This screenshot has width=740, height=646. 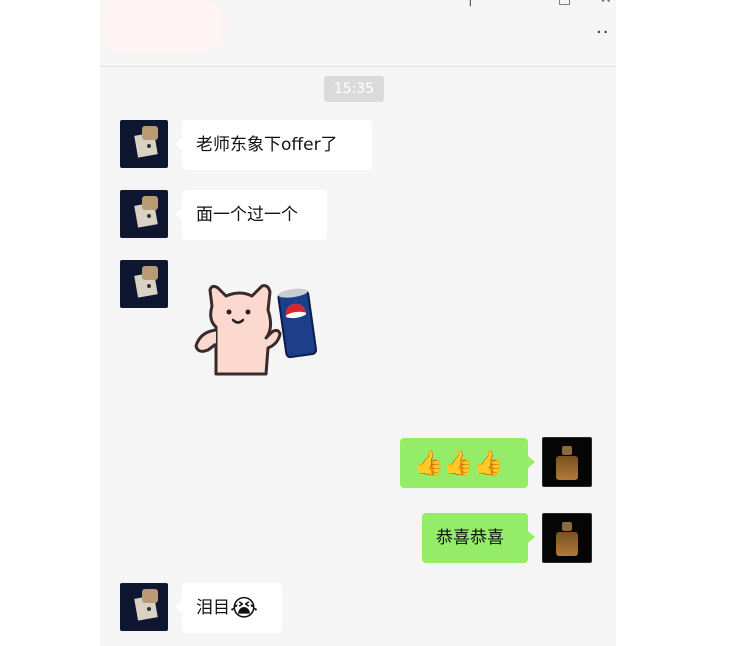 I want to click on message-timestamp: 15:35, so click(x=354, y=89).